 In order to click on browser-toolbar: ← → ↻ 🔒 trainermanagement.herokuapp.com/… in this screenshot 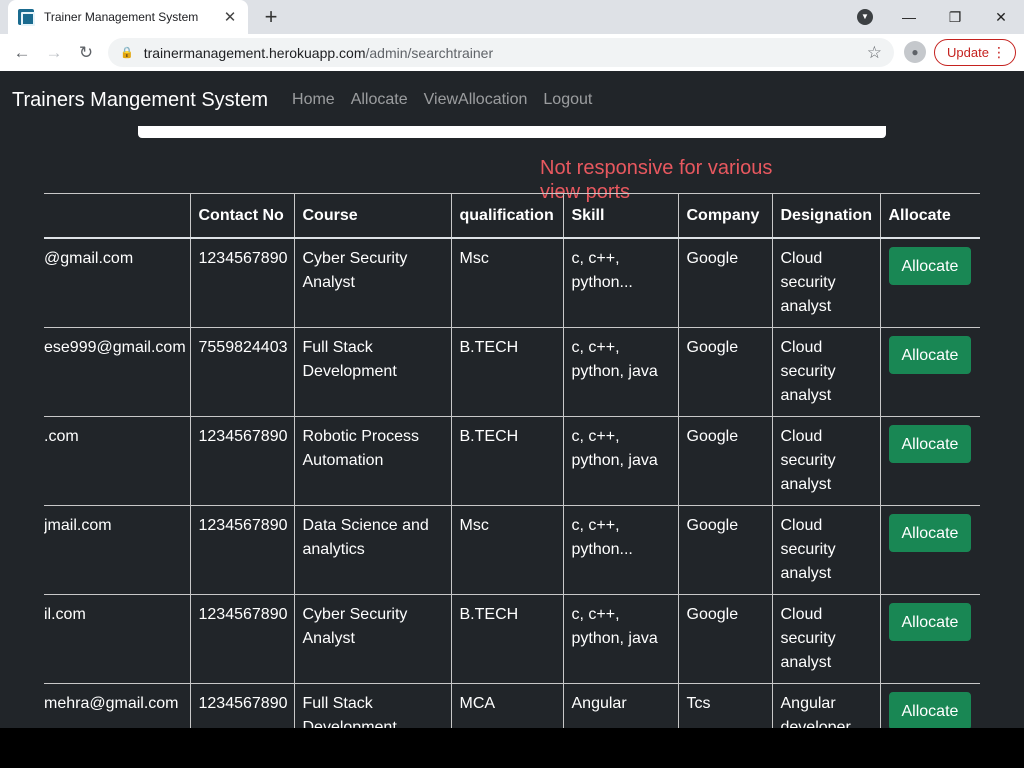, I will do `click(512, 52)`.